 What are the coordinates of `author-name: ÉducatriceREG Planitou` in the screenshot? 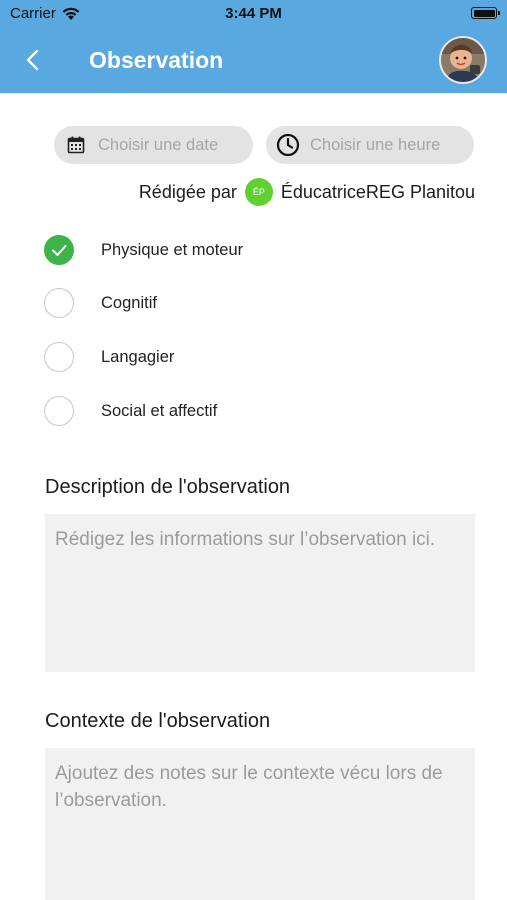 It's located at (377, 191).